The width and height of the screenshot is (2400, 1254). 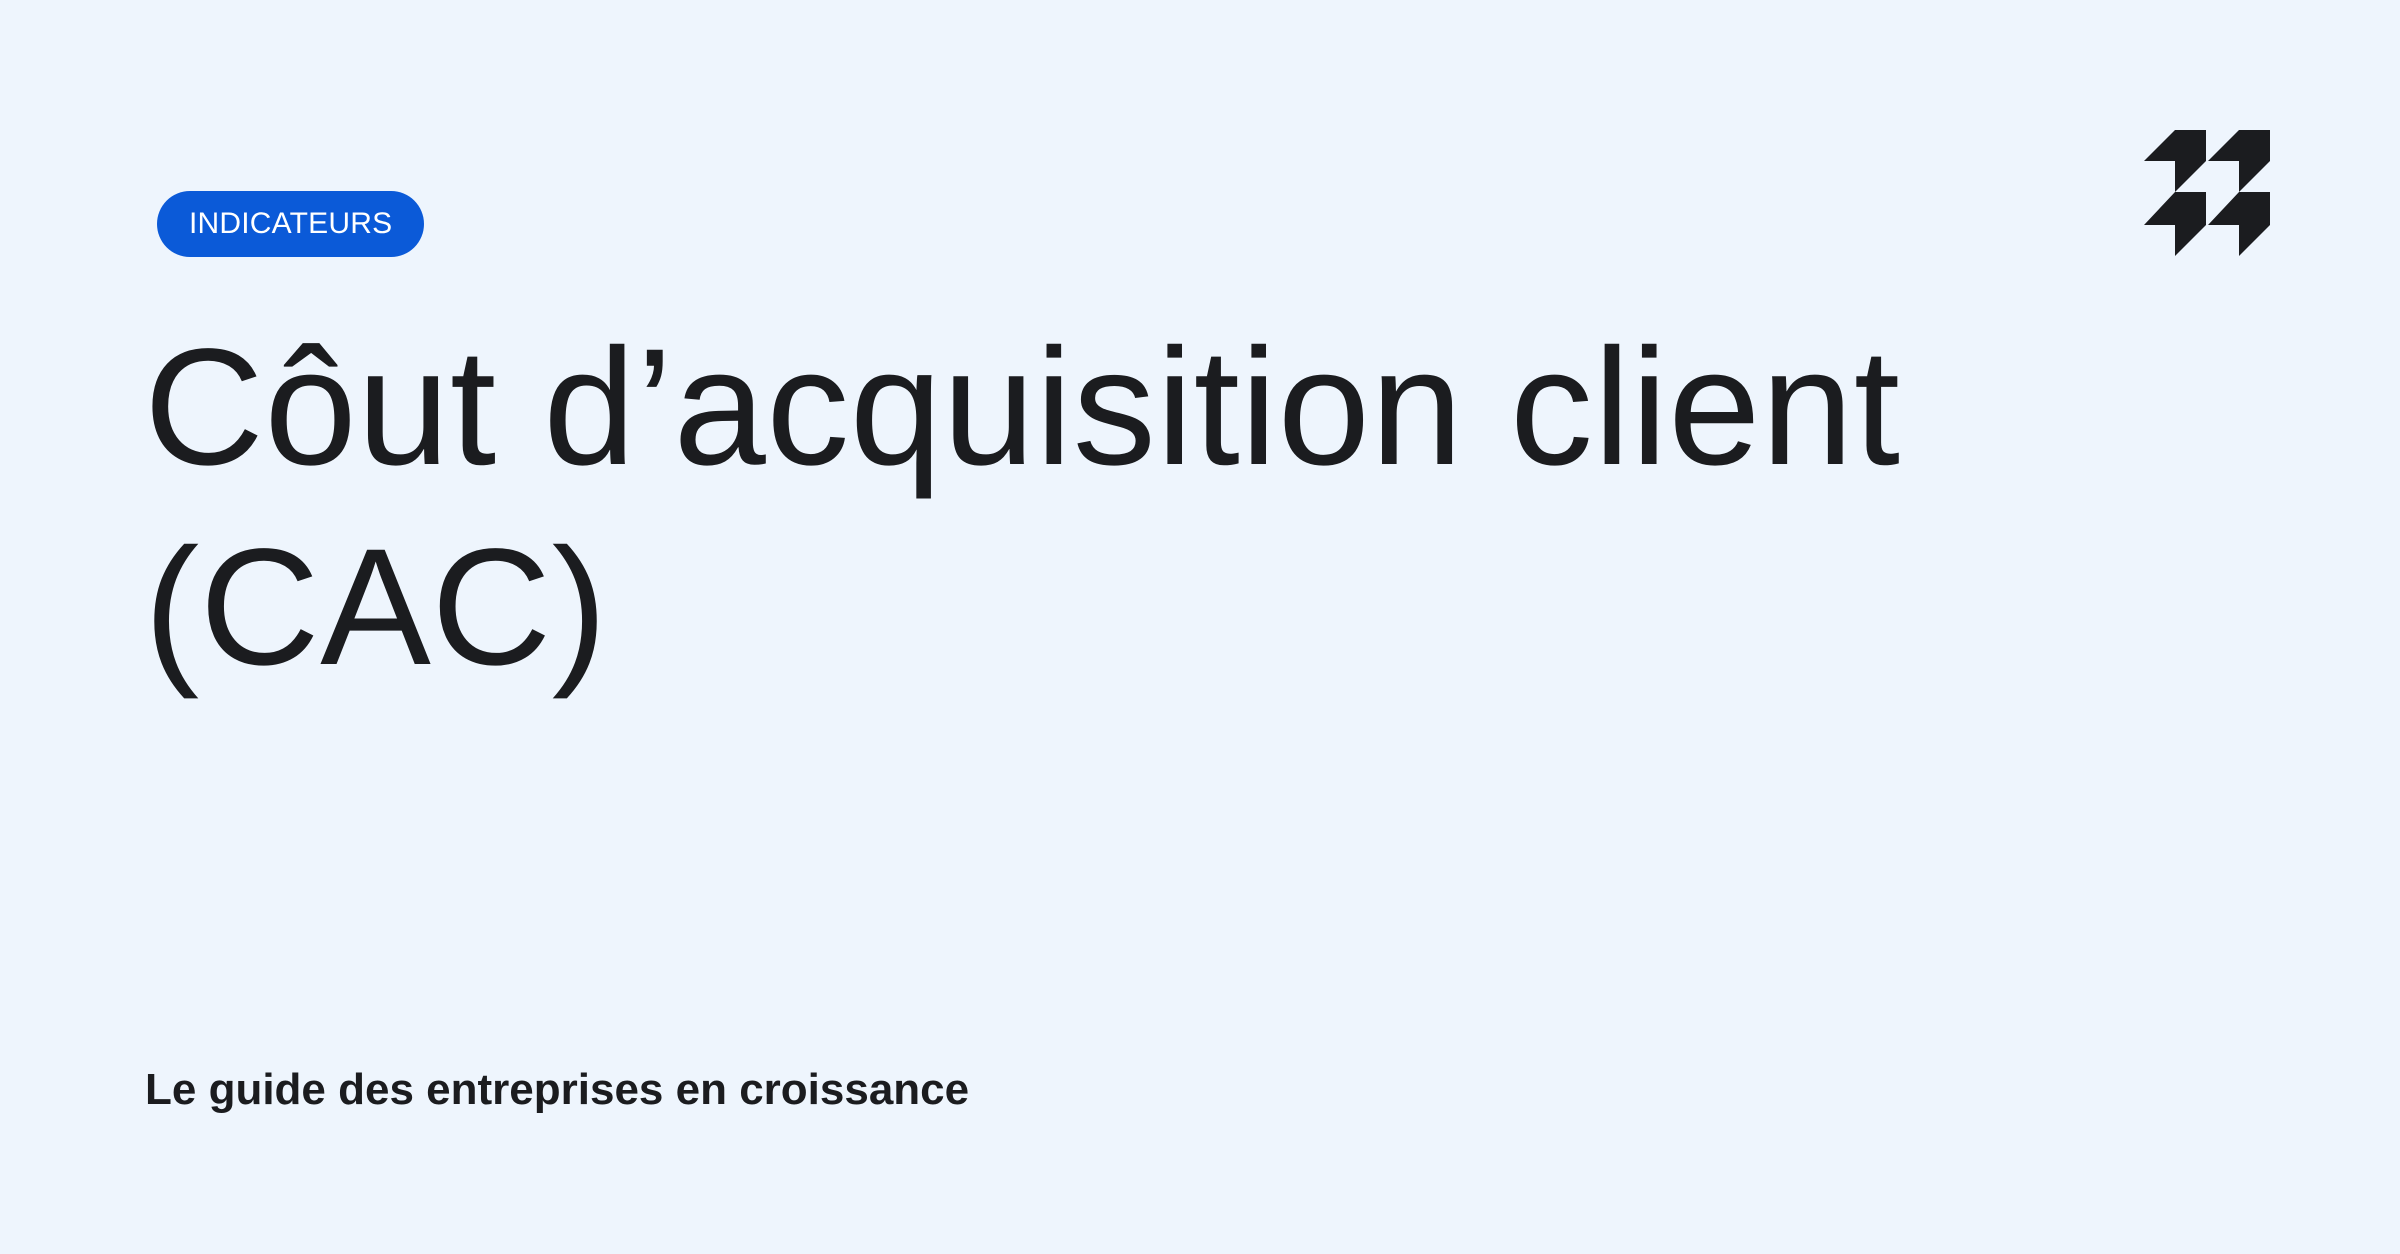 What do you see at coordinates (557, 1089) in the screenshot?
I see `page-subtitle: Le guide des entreprises en croissance` at bounding box center [557, 1089].